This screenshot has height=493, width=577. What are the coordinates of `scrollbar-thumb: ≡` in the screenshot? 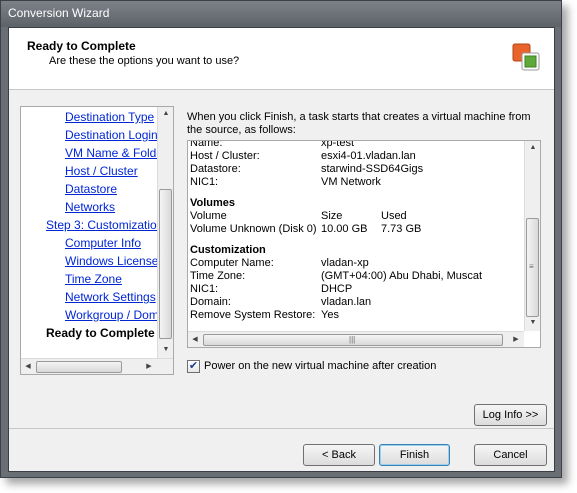 It's located at (532, 267).